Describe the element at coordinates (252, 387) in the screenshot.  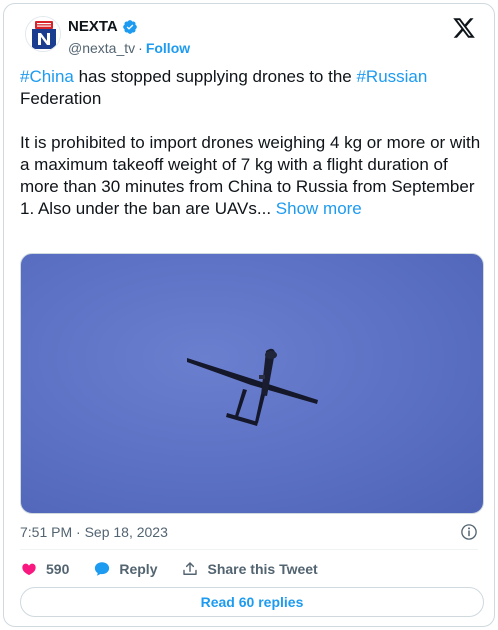
I see `drone-image` at that location.